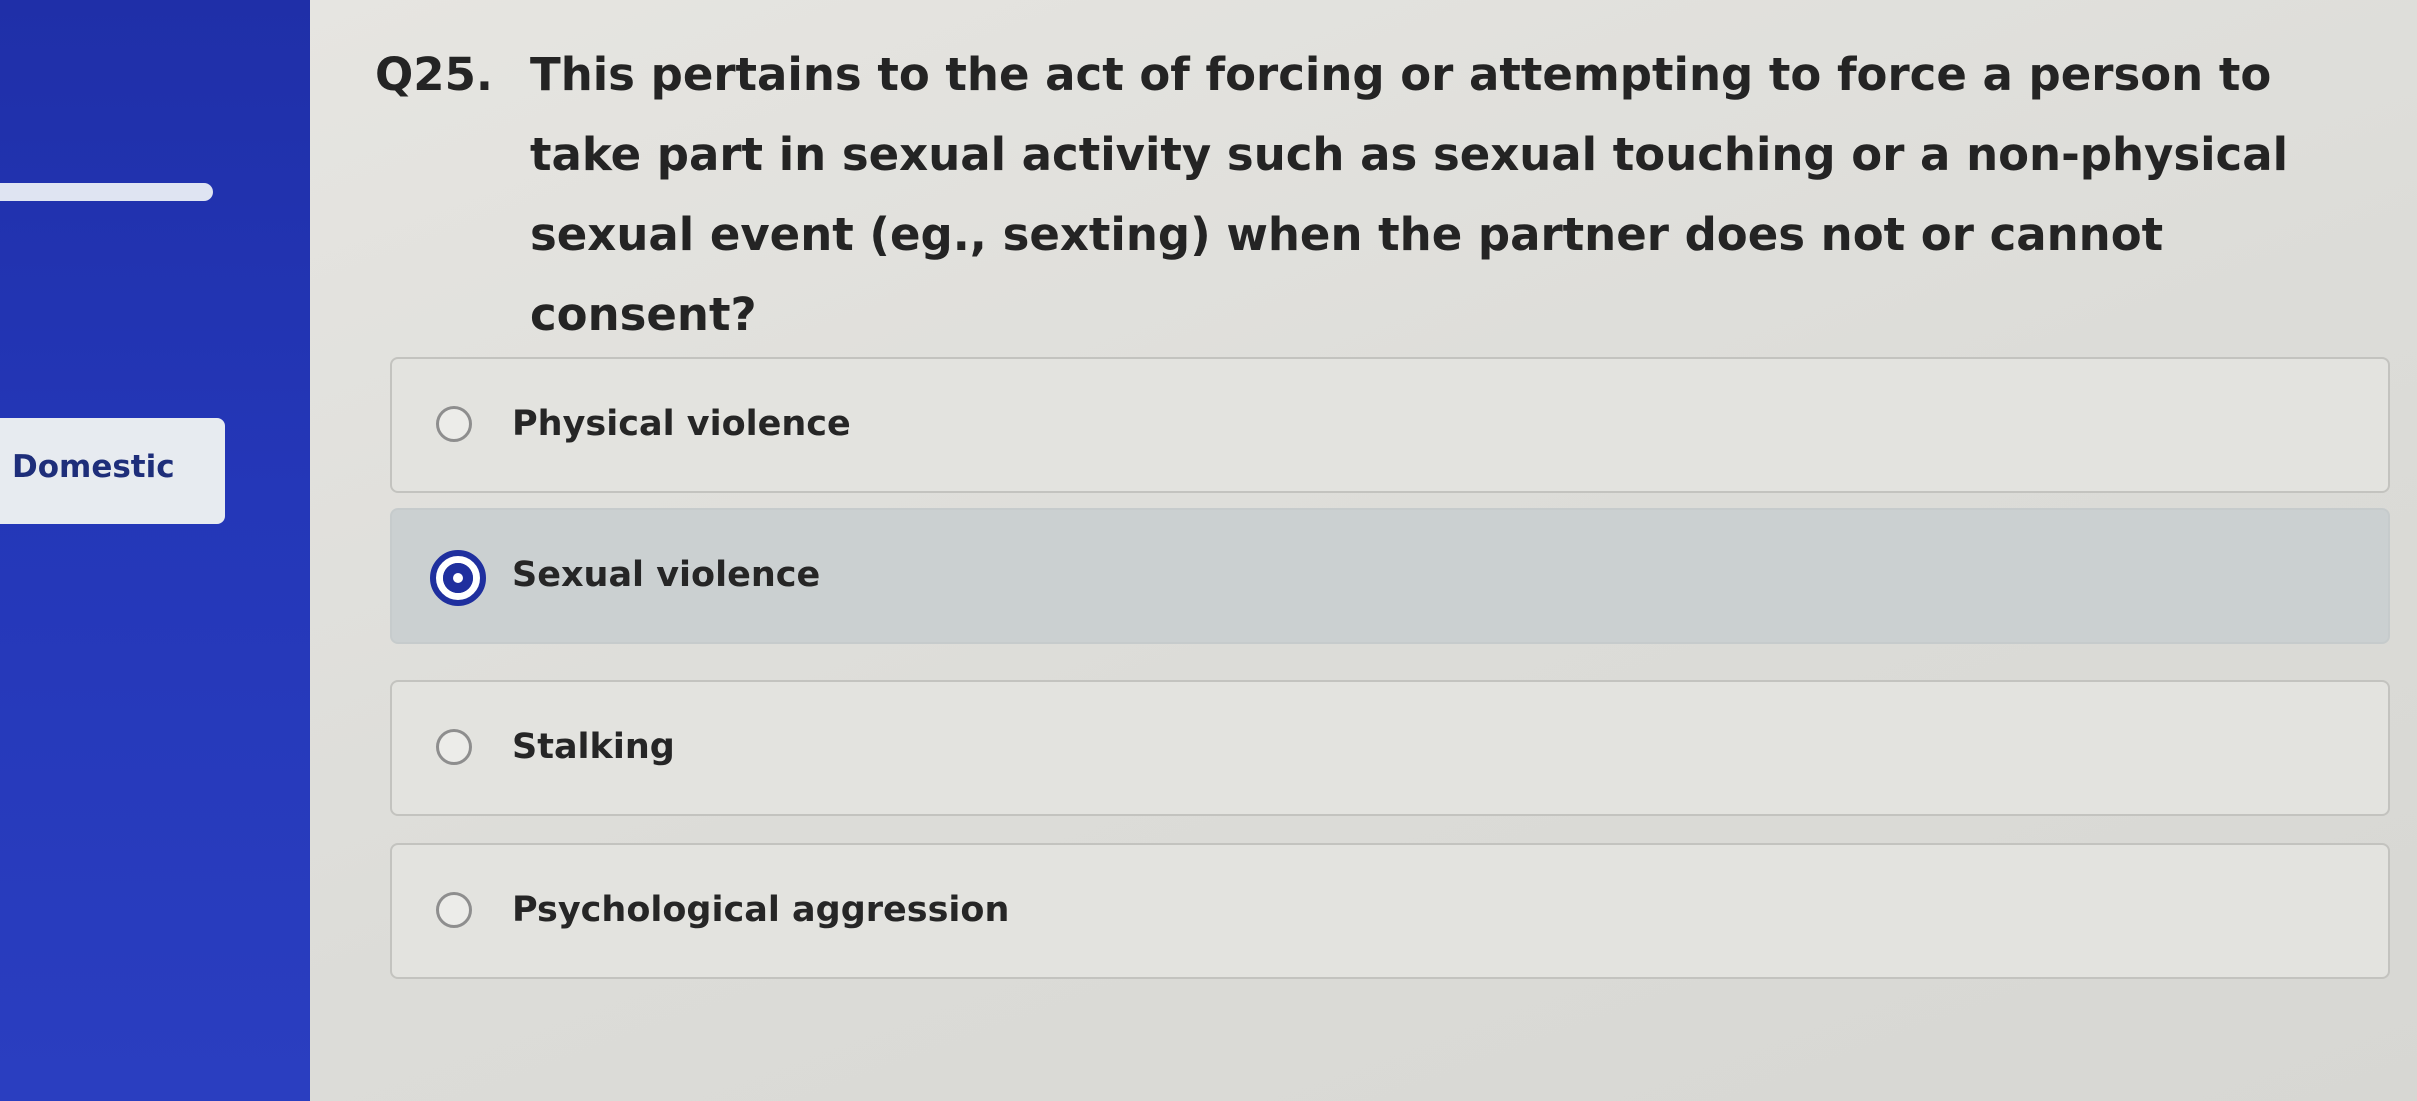  What do you see at coordinates (593, 747) in the screenshot?
I see `answer-option-label: Stalking` at bounding box center [593, 747].